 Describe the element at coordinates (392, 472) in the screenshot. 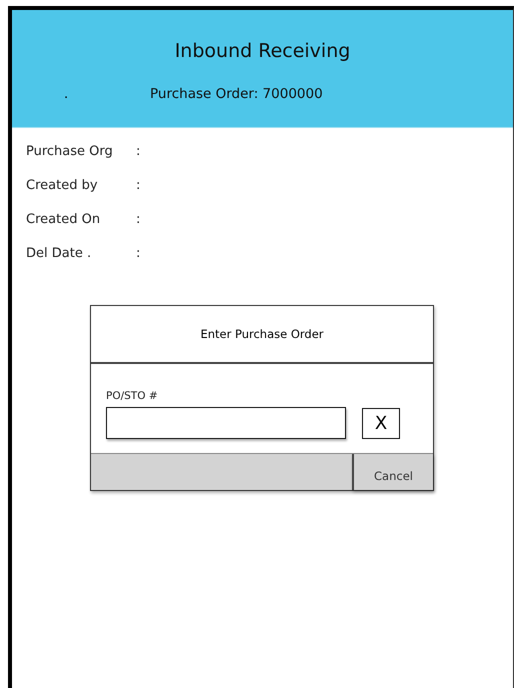

I see `cancel-button: Cancel` at that location.